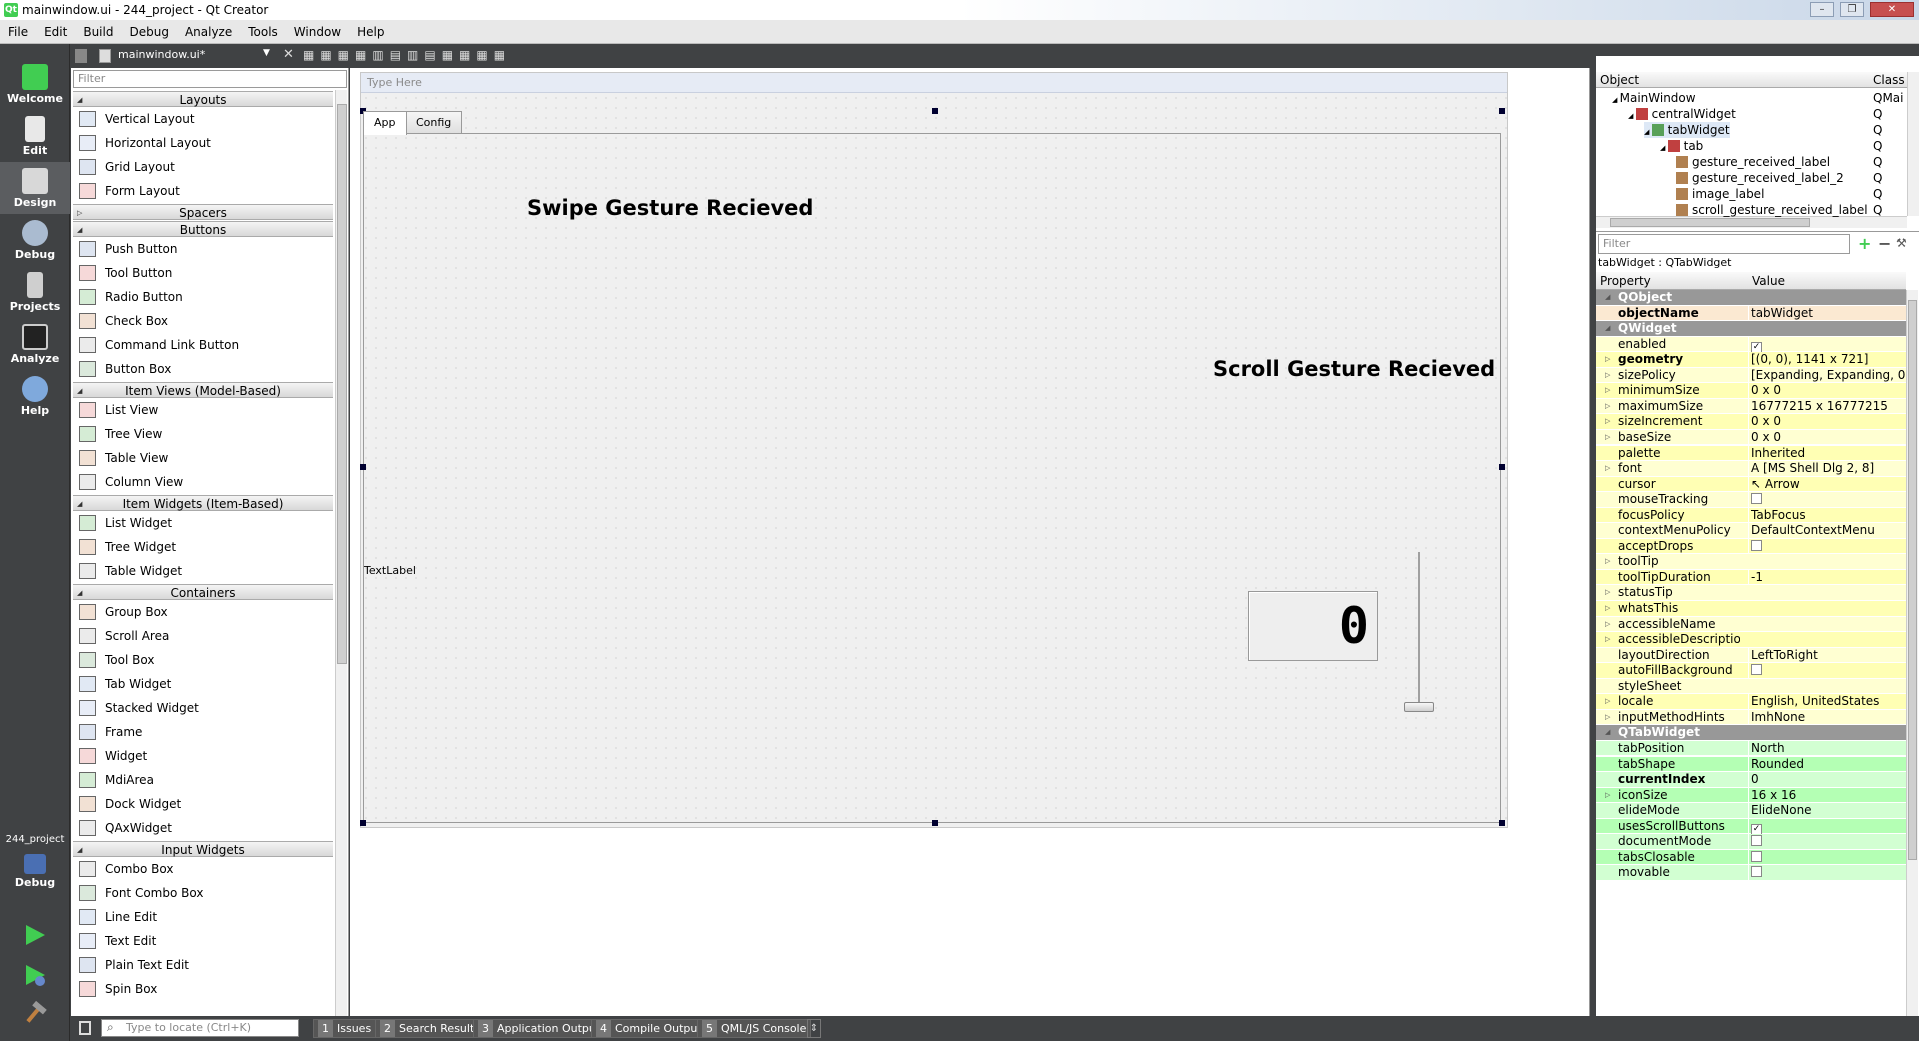 Image resolution: width=1919 pixels, height=1041 pixels. I want to click on widget-item: Text Edit, so click(203, 941).